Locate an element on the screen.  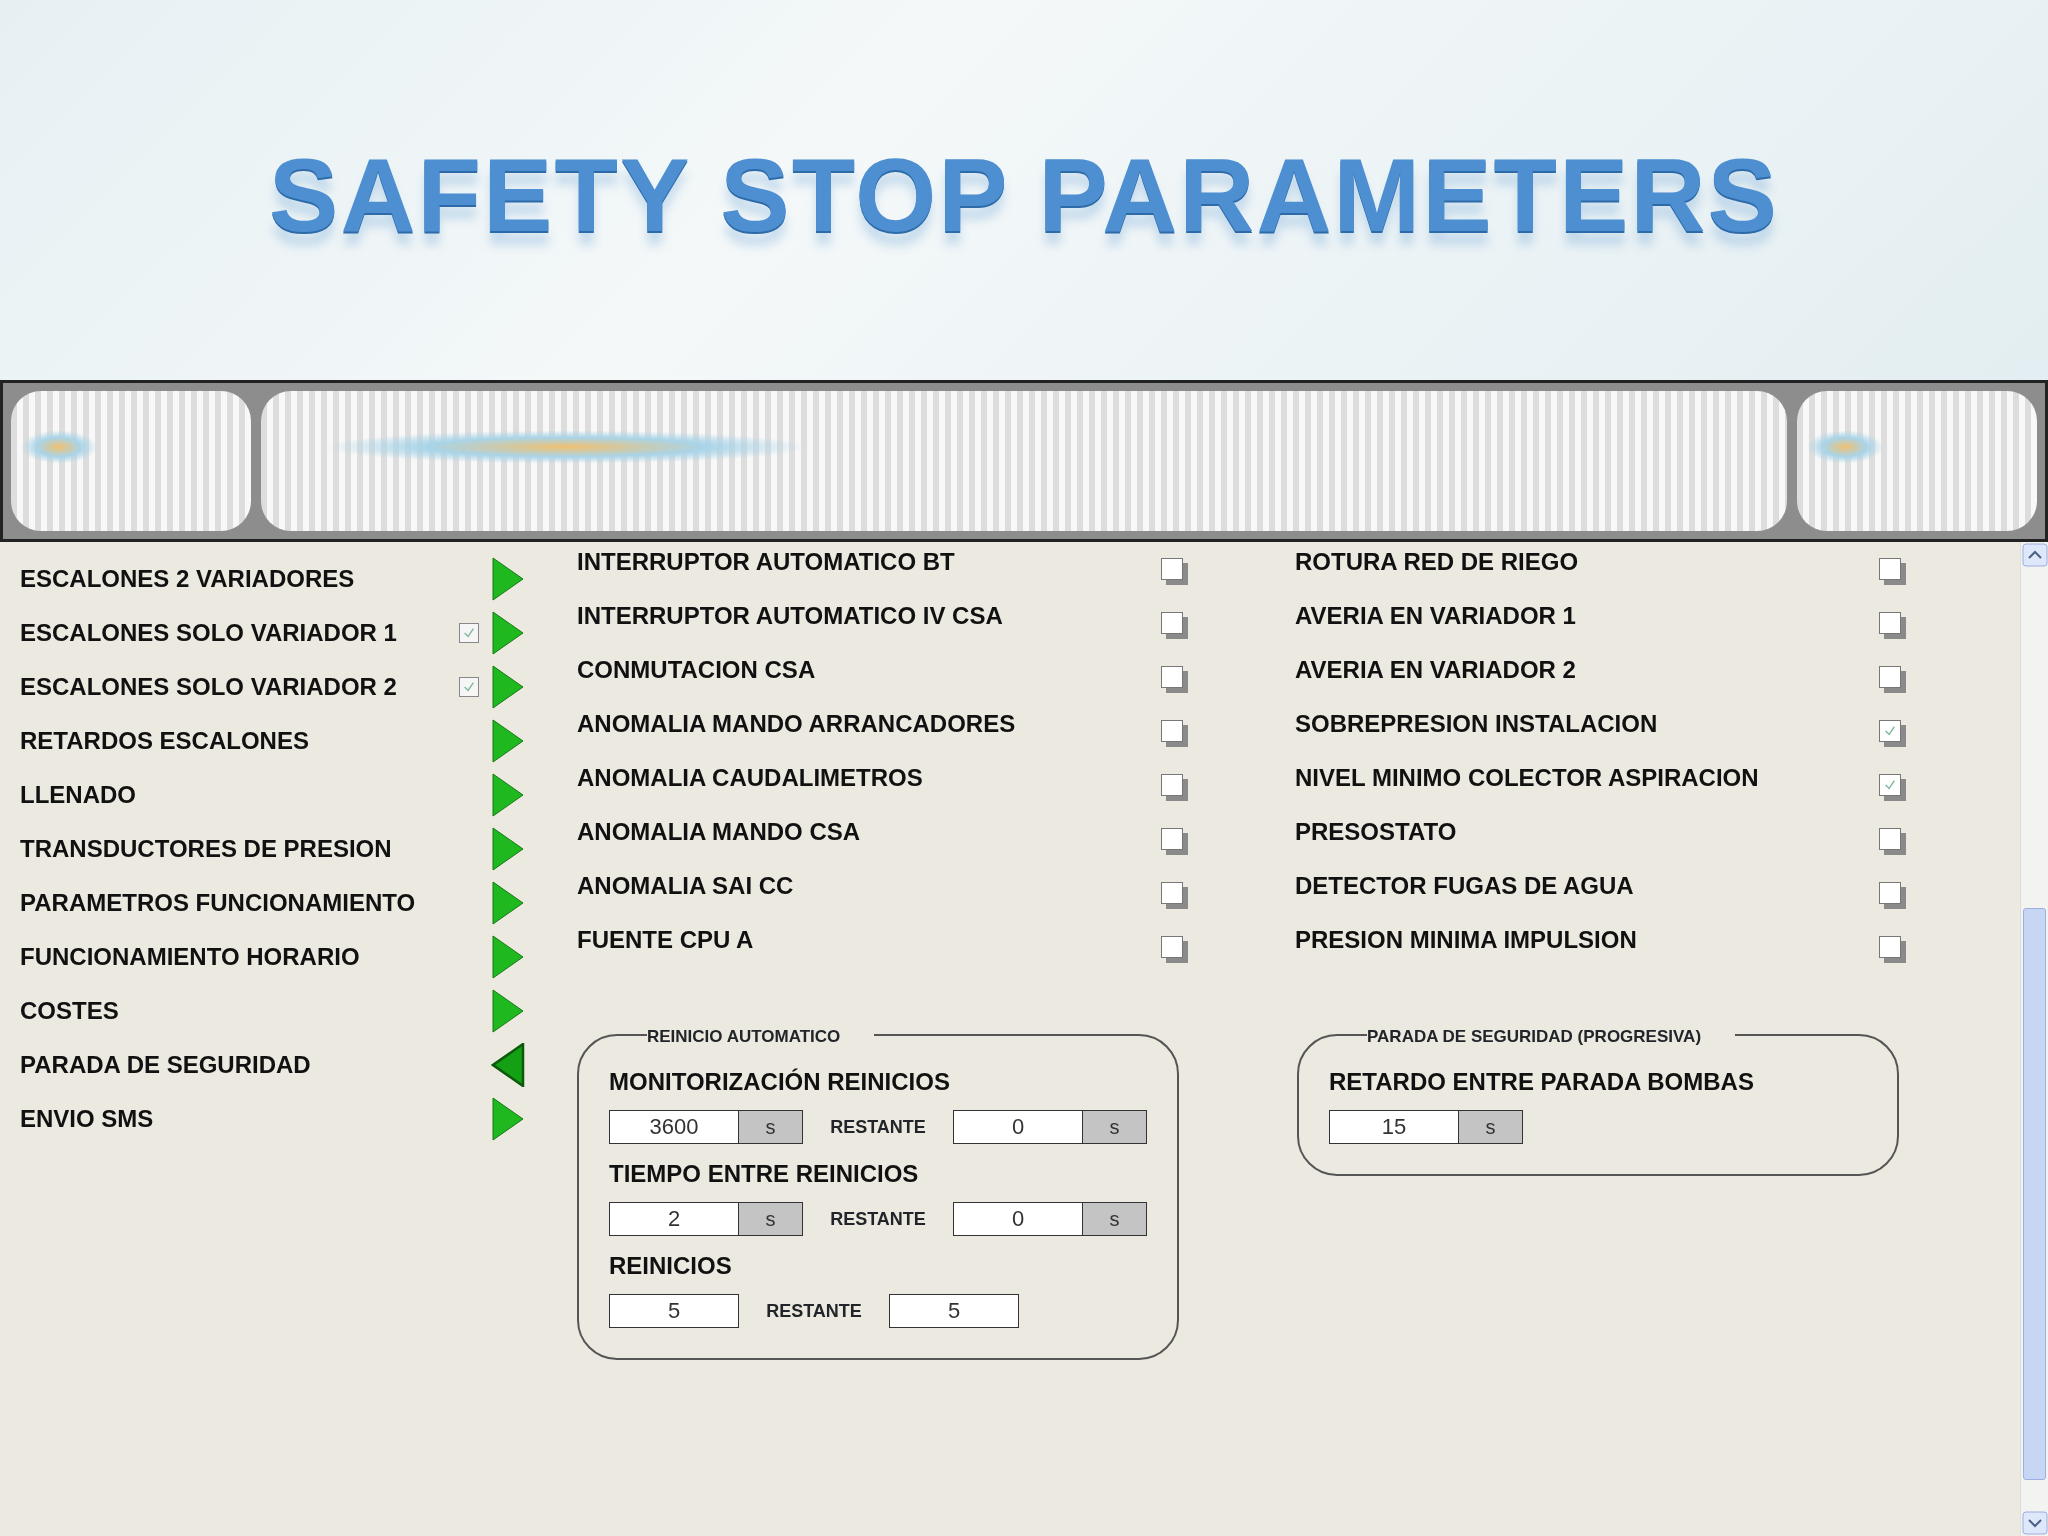
slide-title: SAFETY STOP PARAMETERS is located at coordinates (1024, 195).